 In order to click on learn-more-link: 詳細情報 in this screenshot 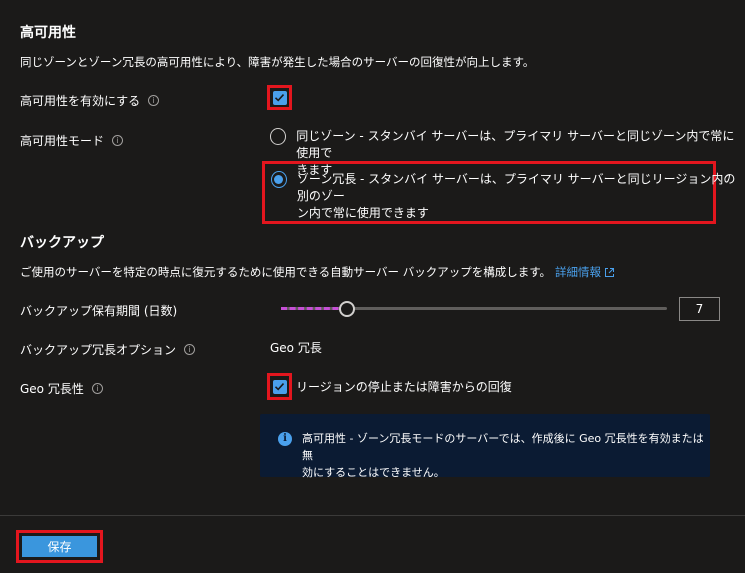, I will do `click(578, 272)`.